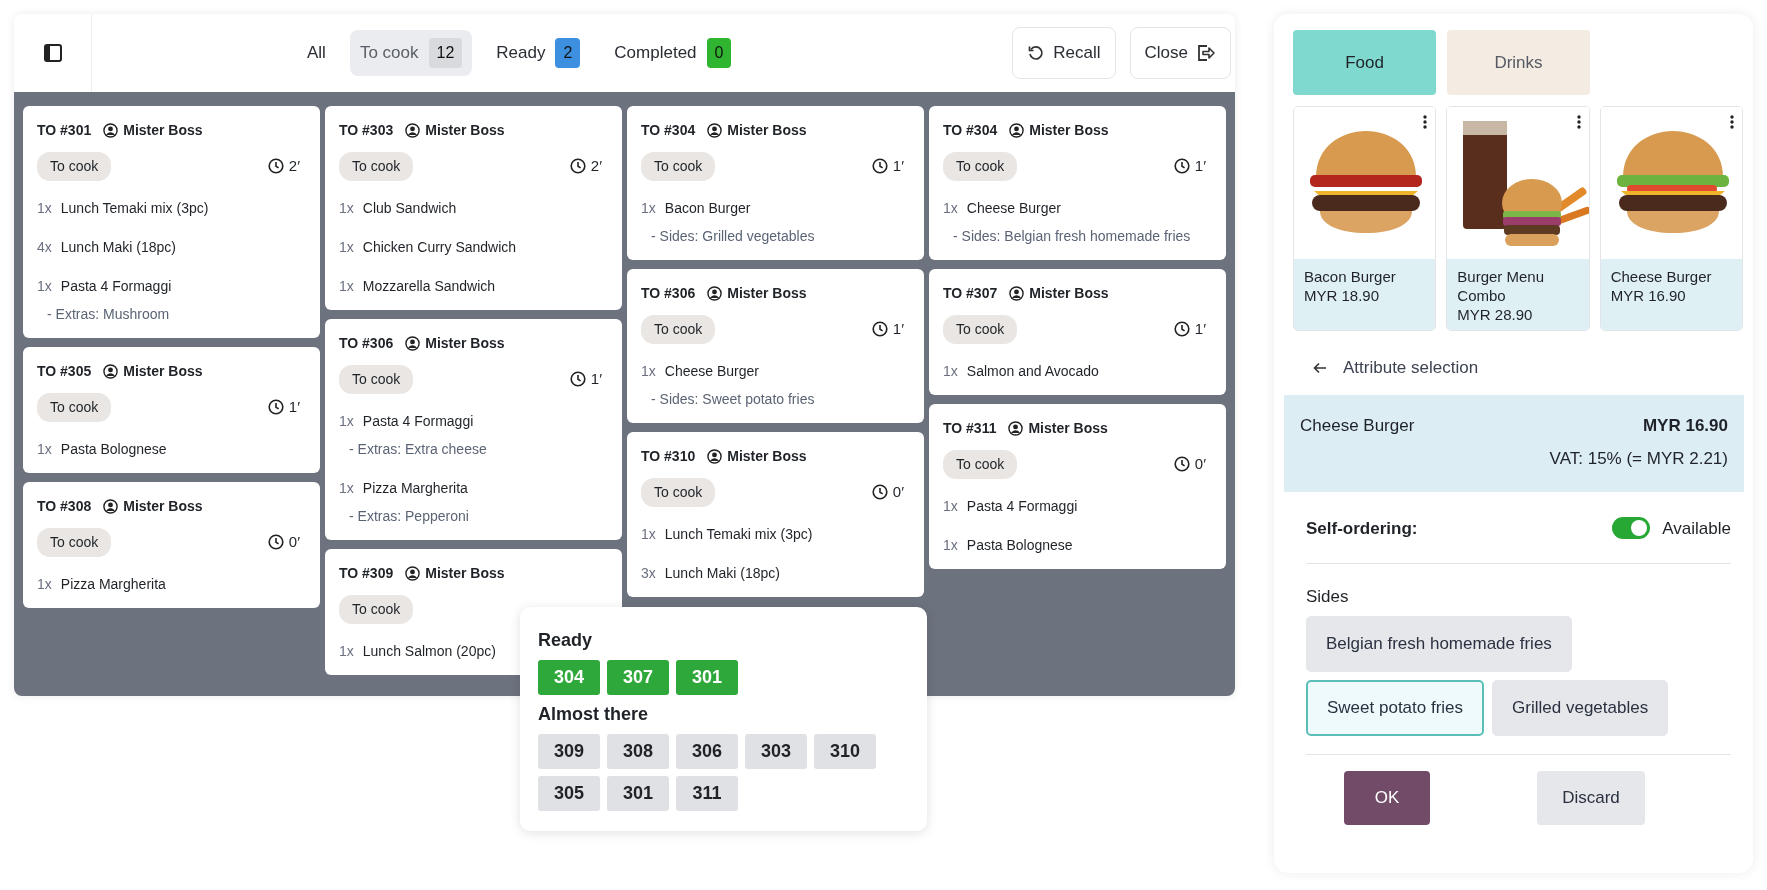  Describe the element at coordinates (171, 410) in the screenshot. I see `order-ticket: TO #305 Mister Boss To cook 1′ 1x Pasta Bolognese` at that location.